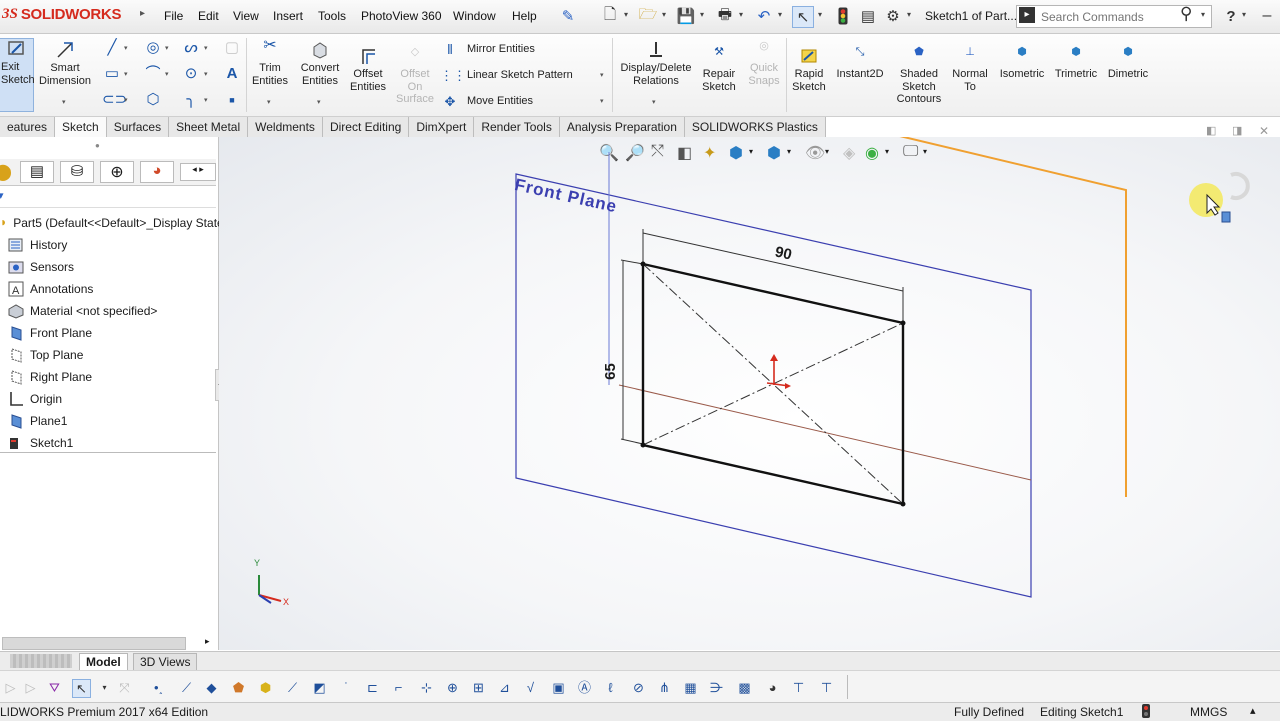 This screenshot has height=721, width=1280. What do you see at coordinates (1237, 130) in the screenshot?
I see `maximize-viewport-icon: ◨` at bounding box center [1237, 130].